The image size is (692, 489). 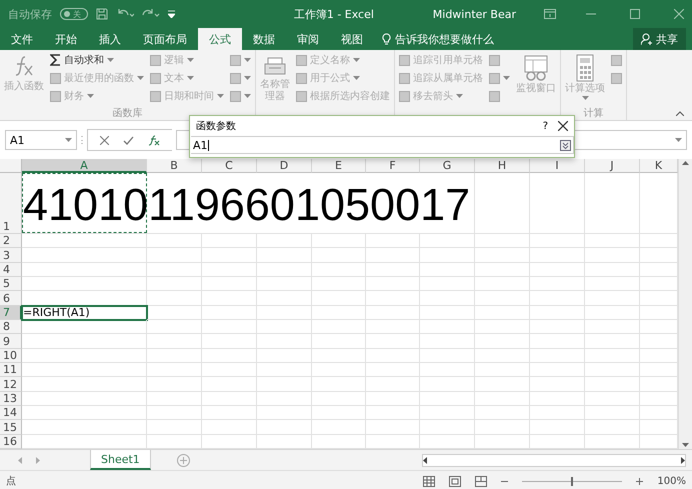 What do you see at coordinates (444, 39) in the screenshot?
I see `tell-me-search: 告诉我你想要做什么` at bounding box center [444, 39].